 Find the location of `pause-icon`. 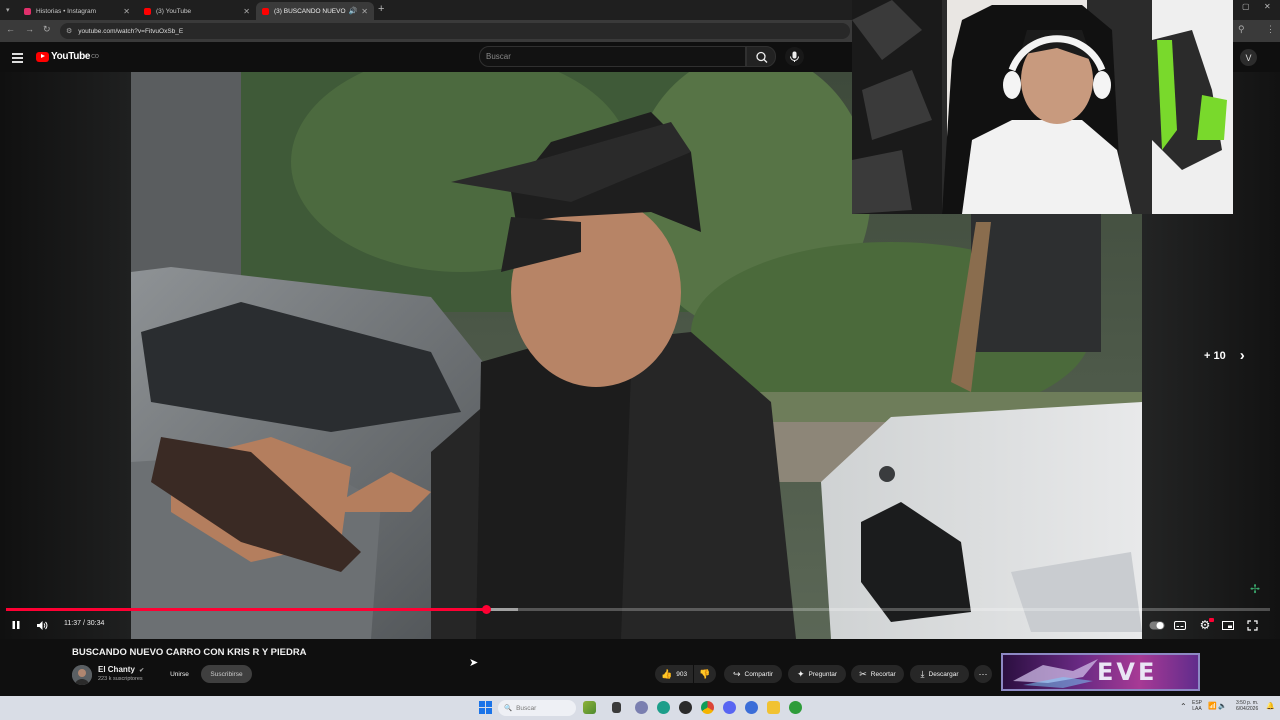

pause-icon is located at coordinates (16, 625).